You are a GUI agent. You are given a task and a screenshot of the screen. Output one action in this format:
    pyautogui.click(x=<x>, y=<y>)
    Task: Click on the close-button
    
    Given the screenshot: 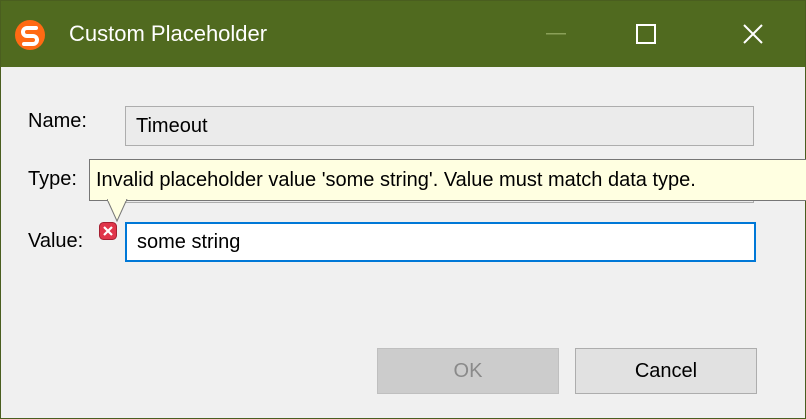 What is the action you would take?
    pyautogui.click(x=753, y=34)
    